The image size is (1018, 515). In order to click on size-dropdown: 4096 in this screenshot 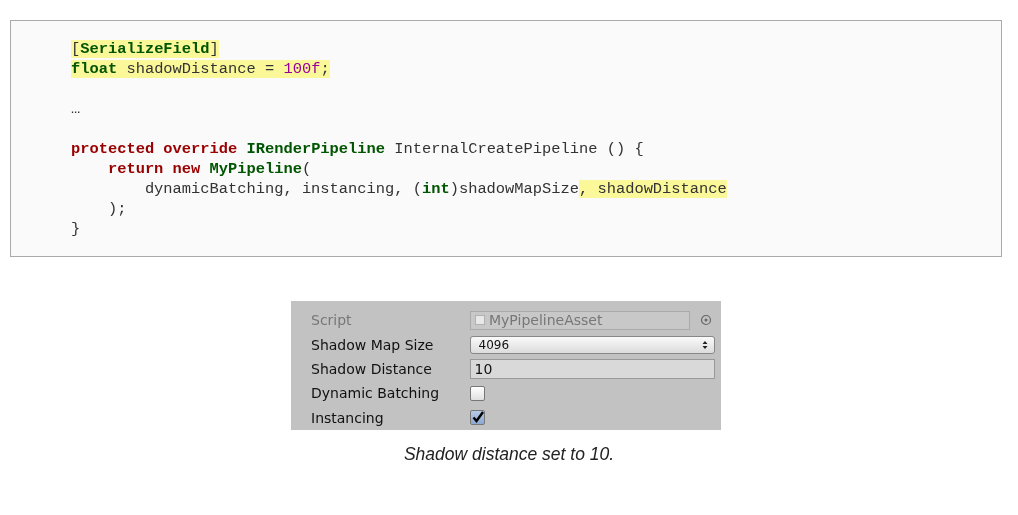, I will do `click(592, 344)`.